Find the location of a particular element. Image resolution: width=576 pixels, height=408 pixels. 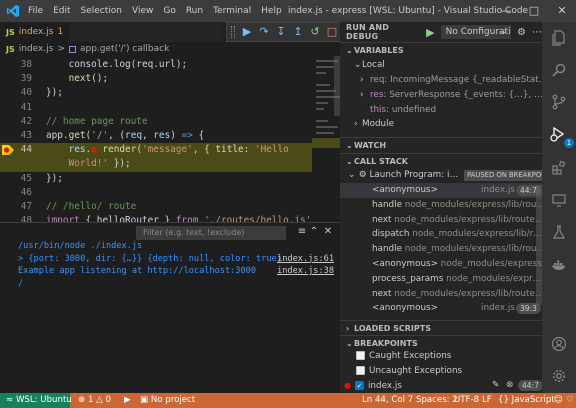

docker-icon is located at coordinates (559, 264).